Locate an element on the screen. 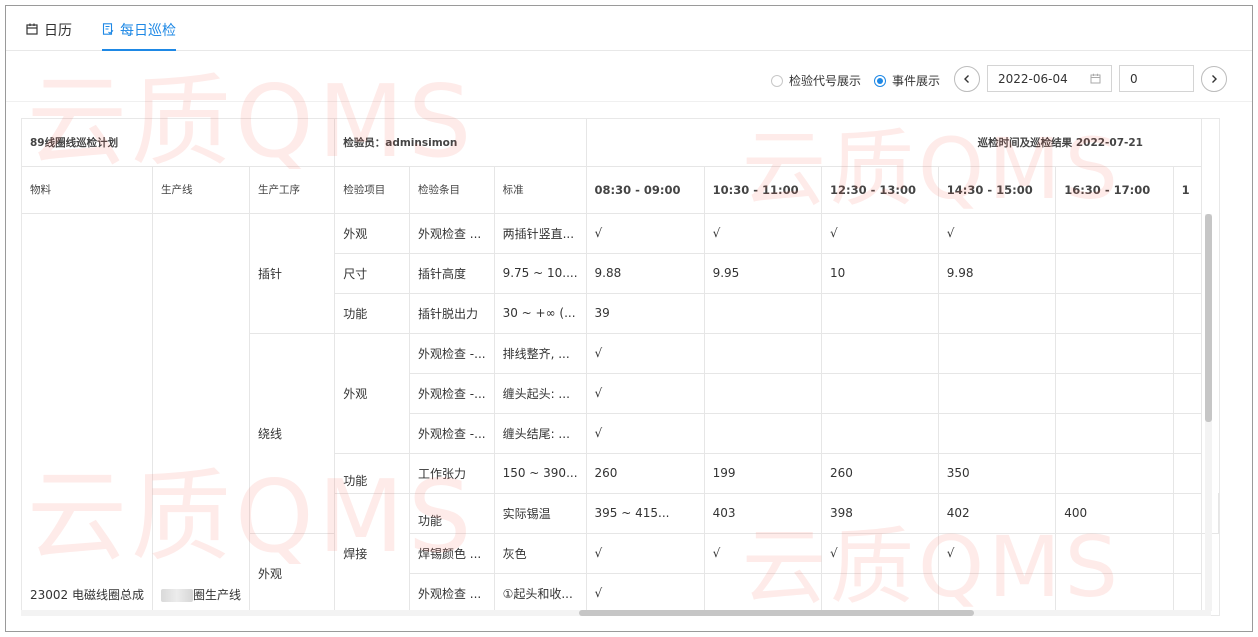 Image resolution: width=1258 pixels, height=637 pixels. col-item: 检验项目 is located at coordinates (372, 190).